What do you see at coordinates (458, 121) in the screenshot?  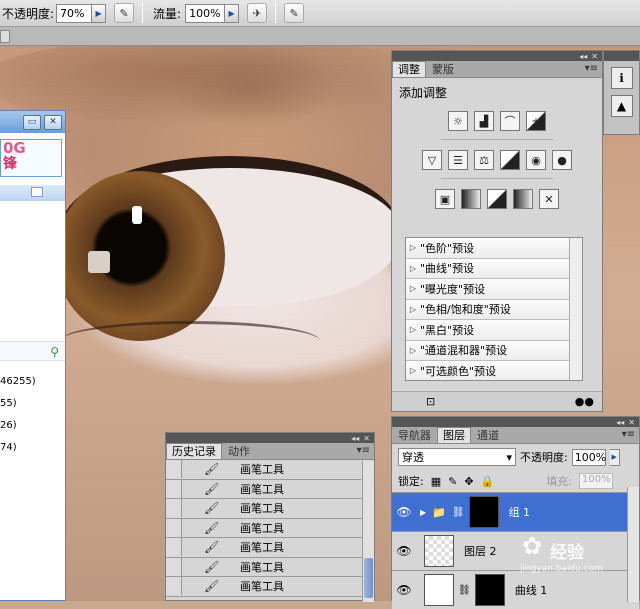 I see `brightness-contrast-icon: ☼` at bounding box center [458, 121].